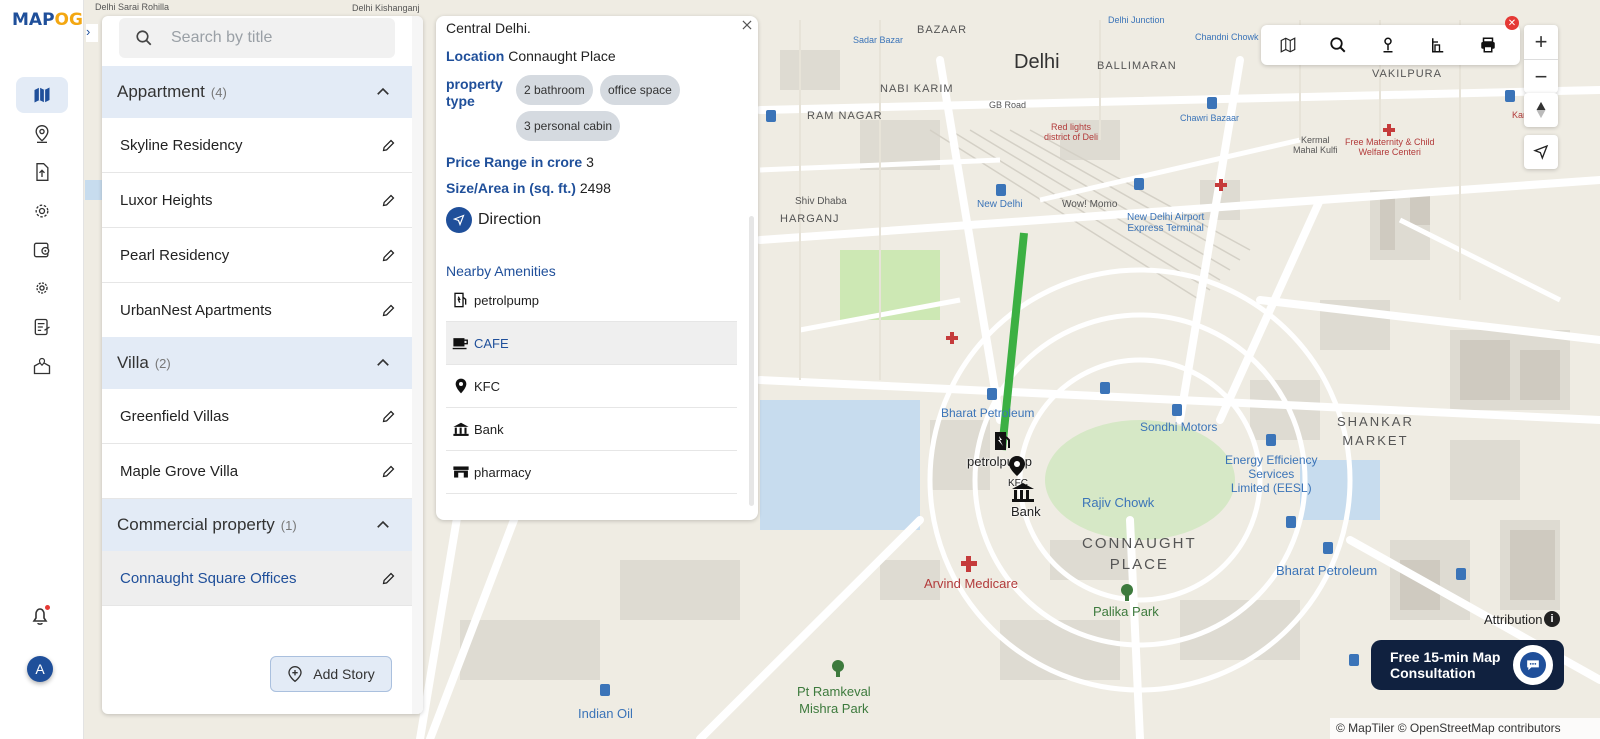 The image size is (1600, 739). Describe the element at coordinates (1026, 511) in the screenshot. I see `marker-label-bank: Bank` at that location.